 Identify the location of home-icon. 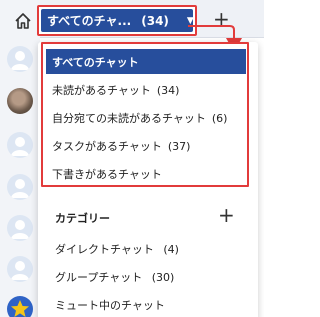
(23, 21).